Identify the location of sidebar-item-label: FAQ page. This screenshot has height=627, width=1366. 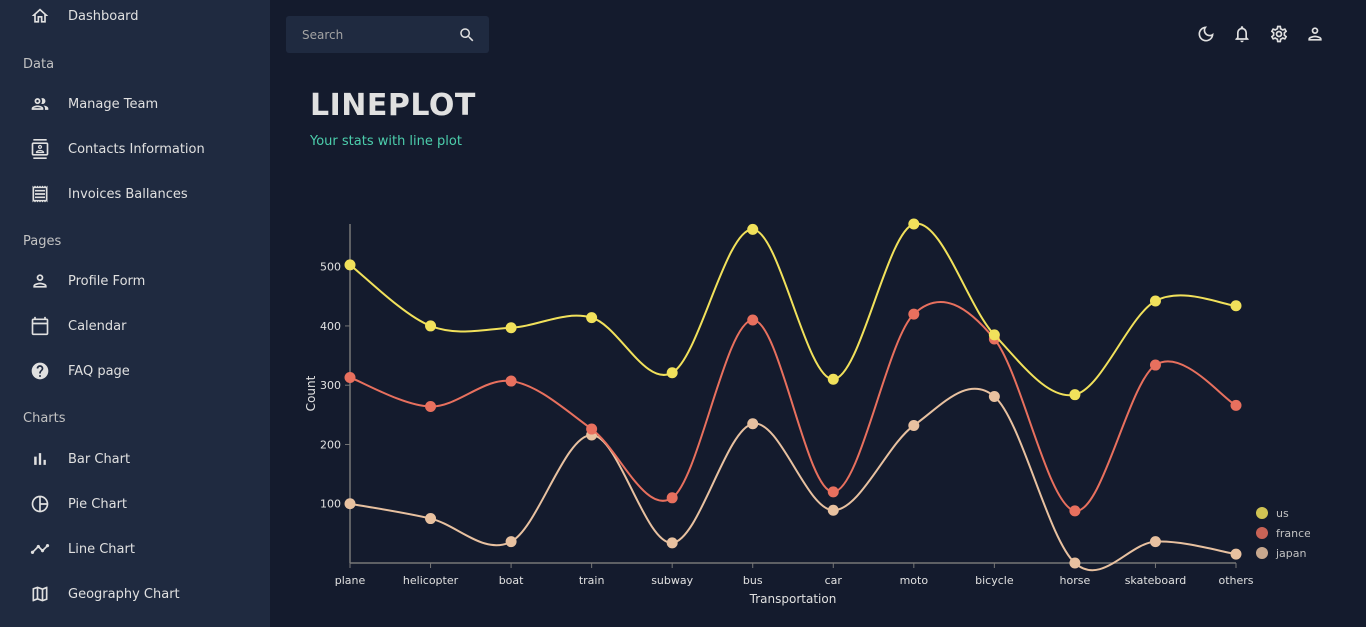
(99, 371).